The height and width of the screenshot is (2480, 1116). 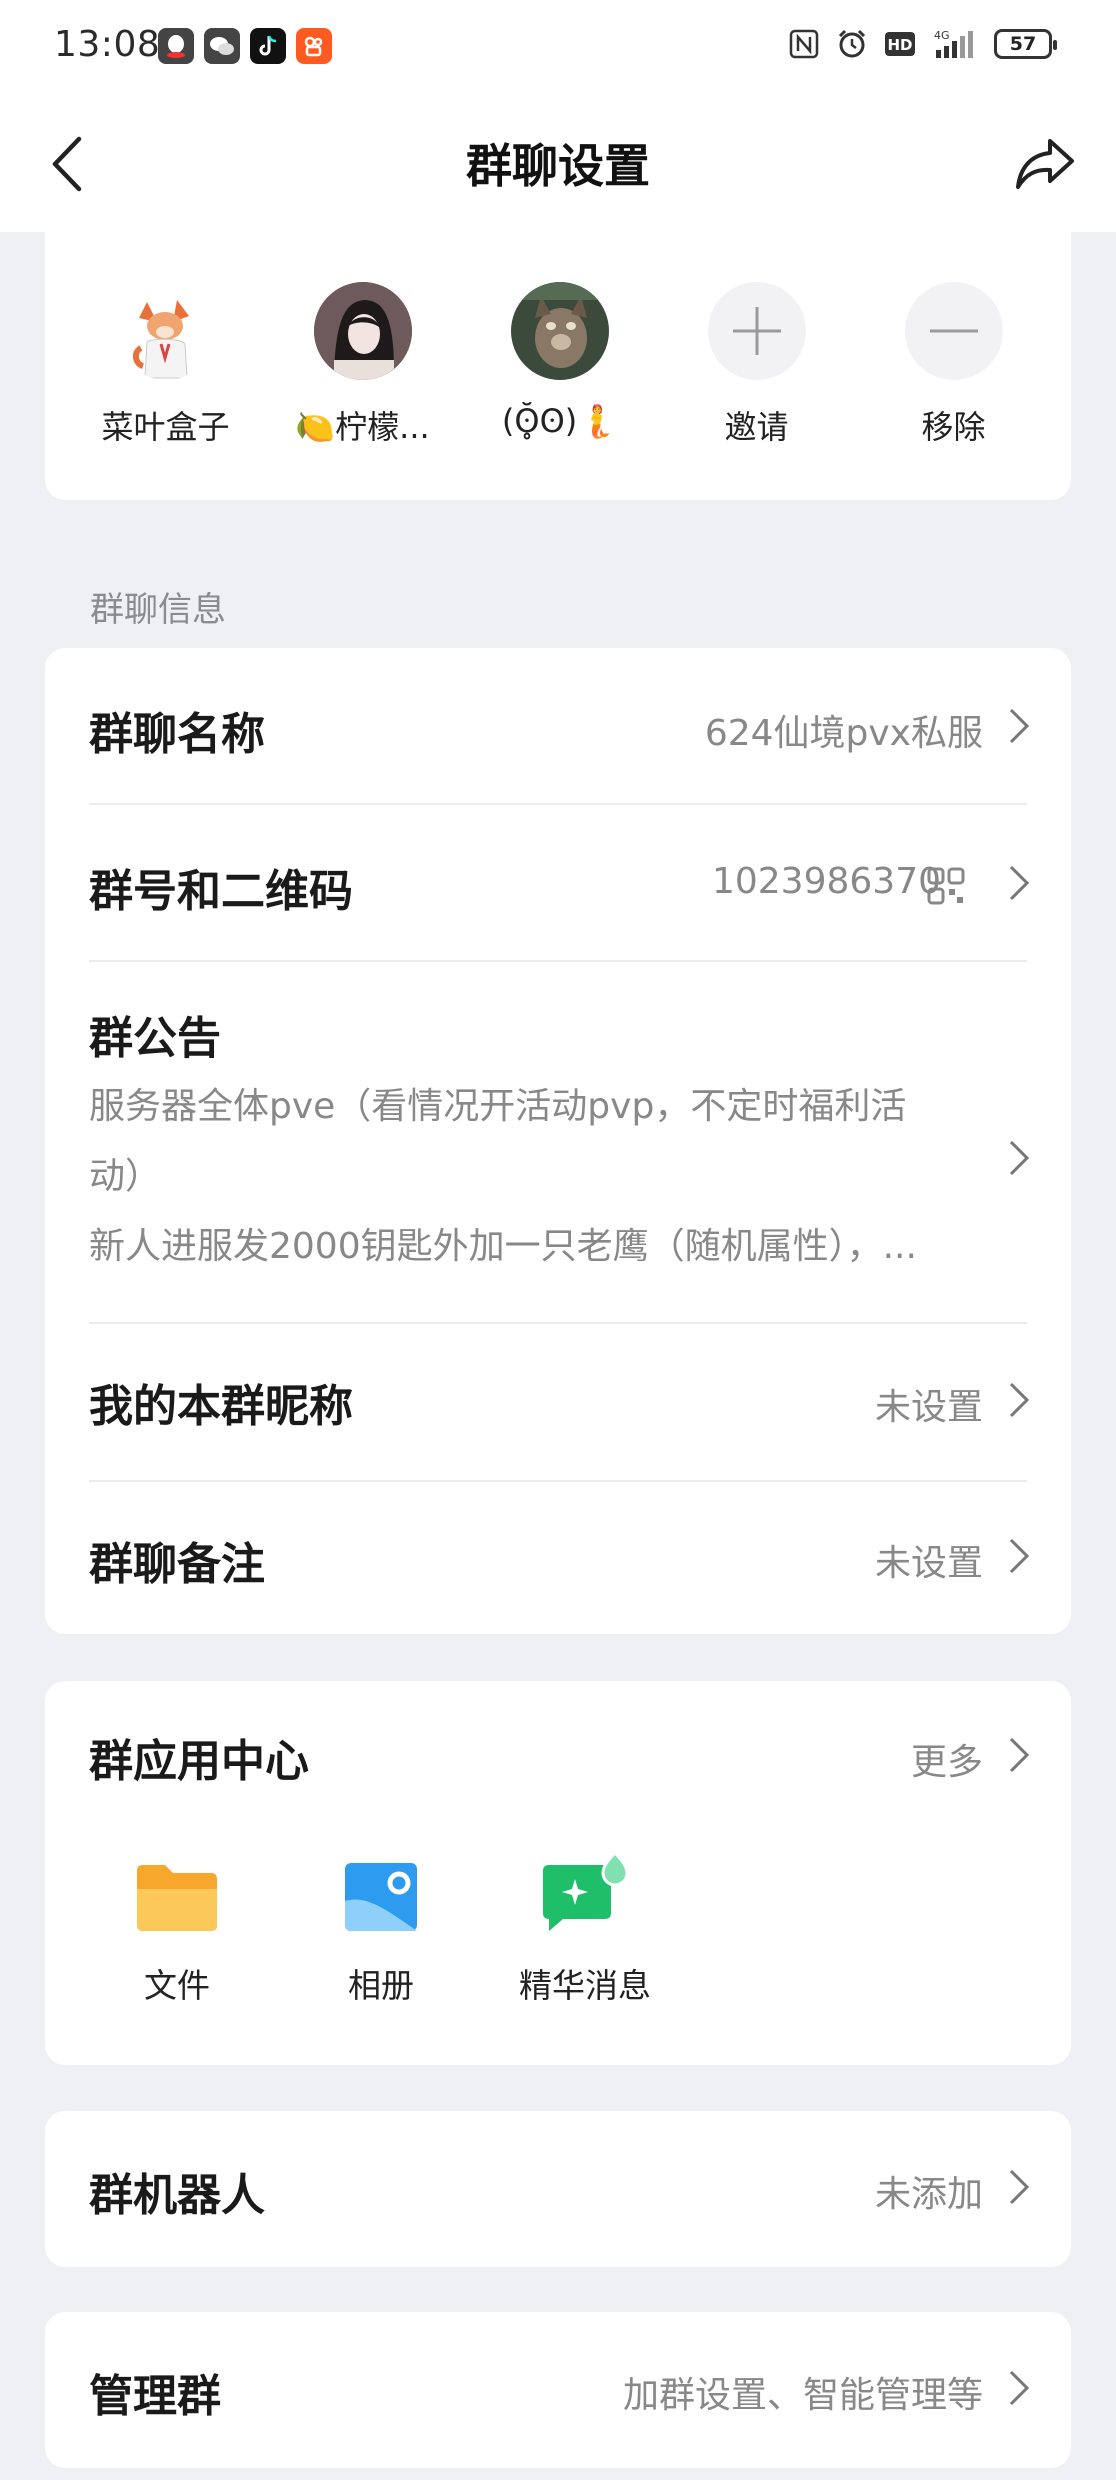 I want to click on group-bot-row: 群机器人 未添加, so click(x=558, y=2189).